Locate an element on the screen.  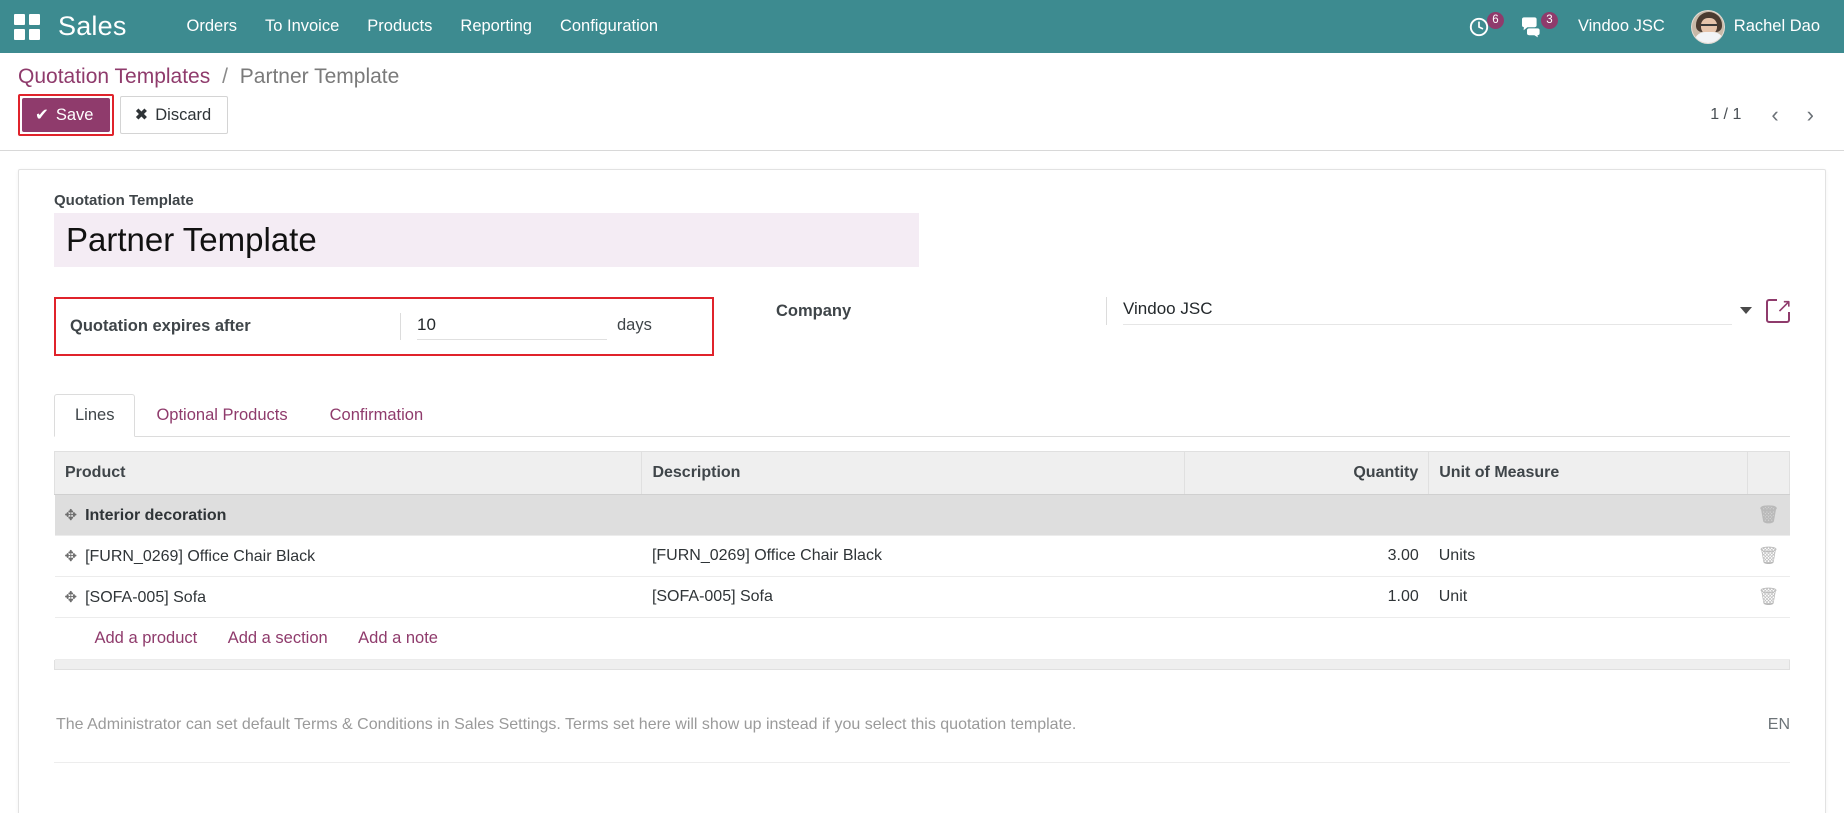
save-button-highlight: ✔ Save is located at coordinates (66, 115).